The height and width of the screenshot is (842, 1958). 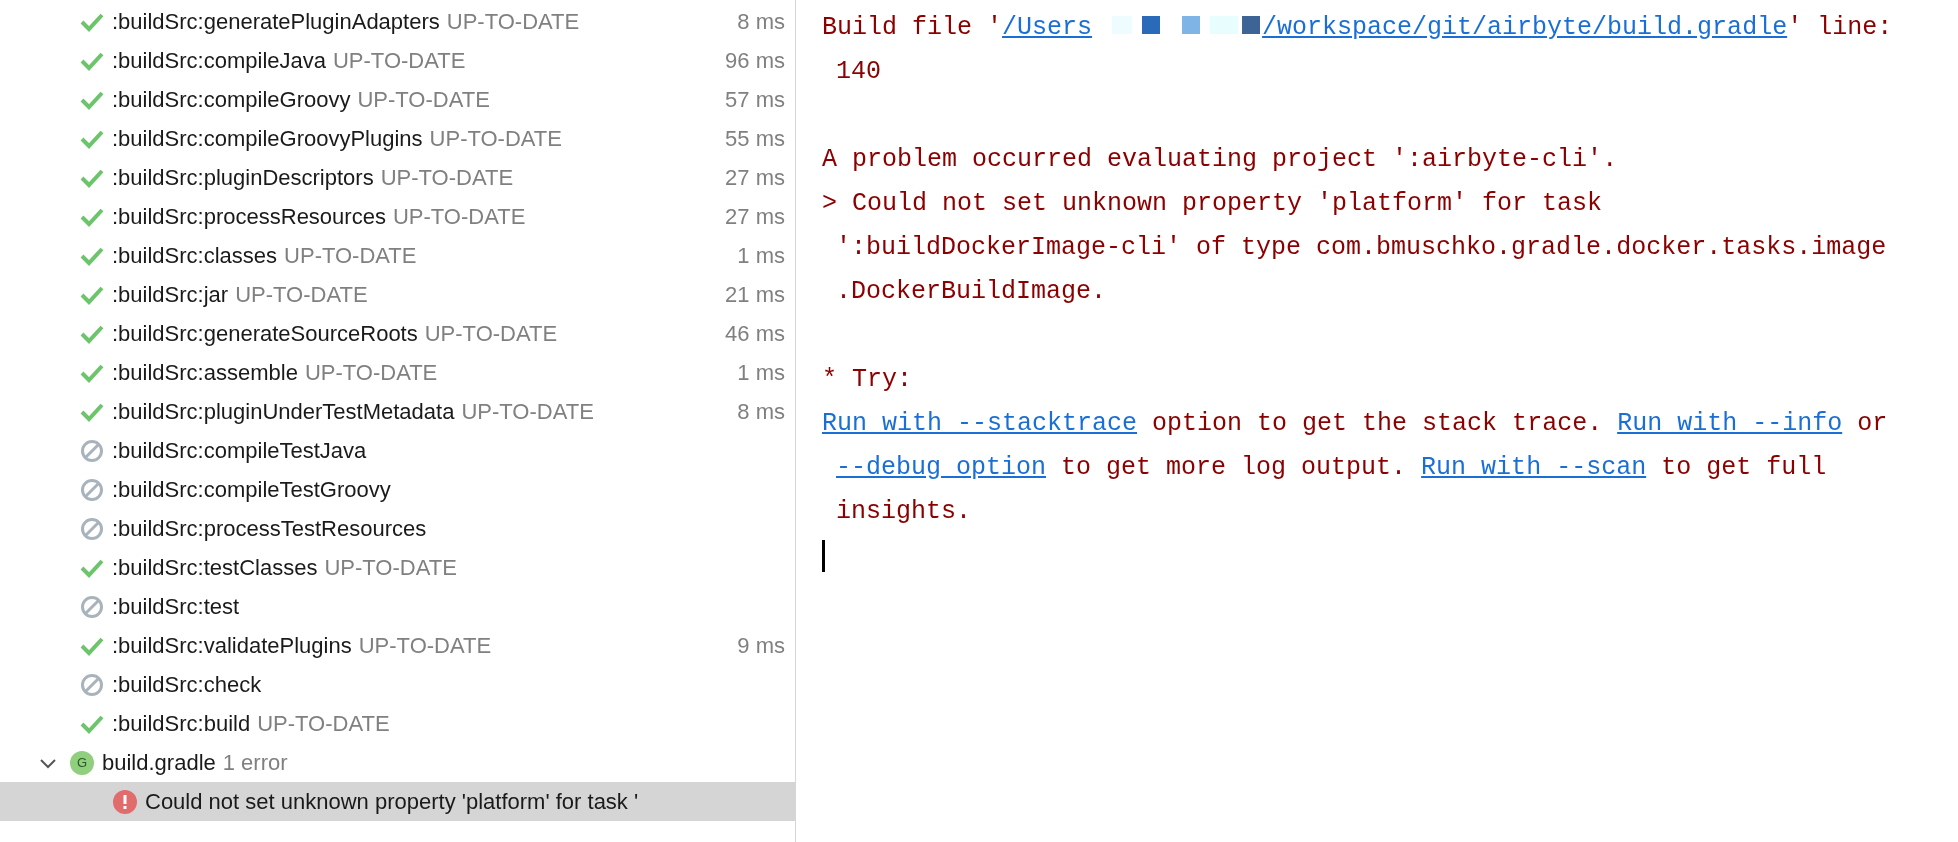 What do you see at coordinates (941, 467) in the screenshot?
I see `console-link: --debug option` at bounding box center [941, 467].